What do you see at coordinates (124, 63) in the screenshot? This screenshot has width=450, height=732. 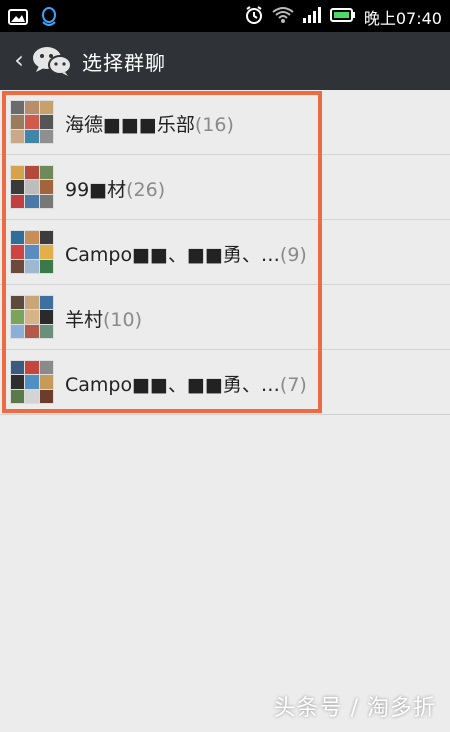 I see `page-title: 选择群聊` at bounding box center [124, 63].